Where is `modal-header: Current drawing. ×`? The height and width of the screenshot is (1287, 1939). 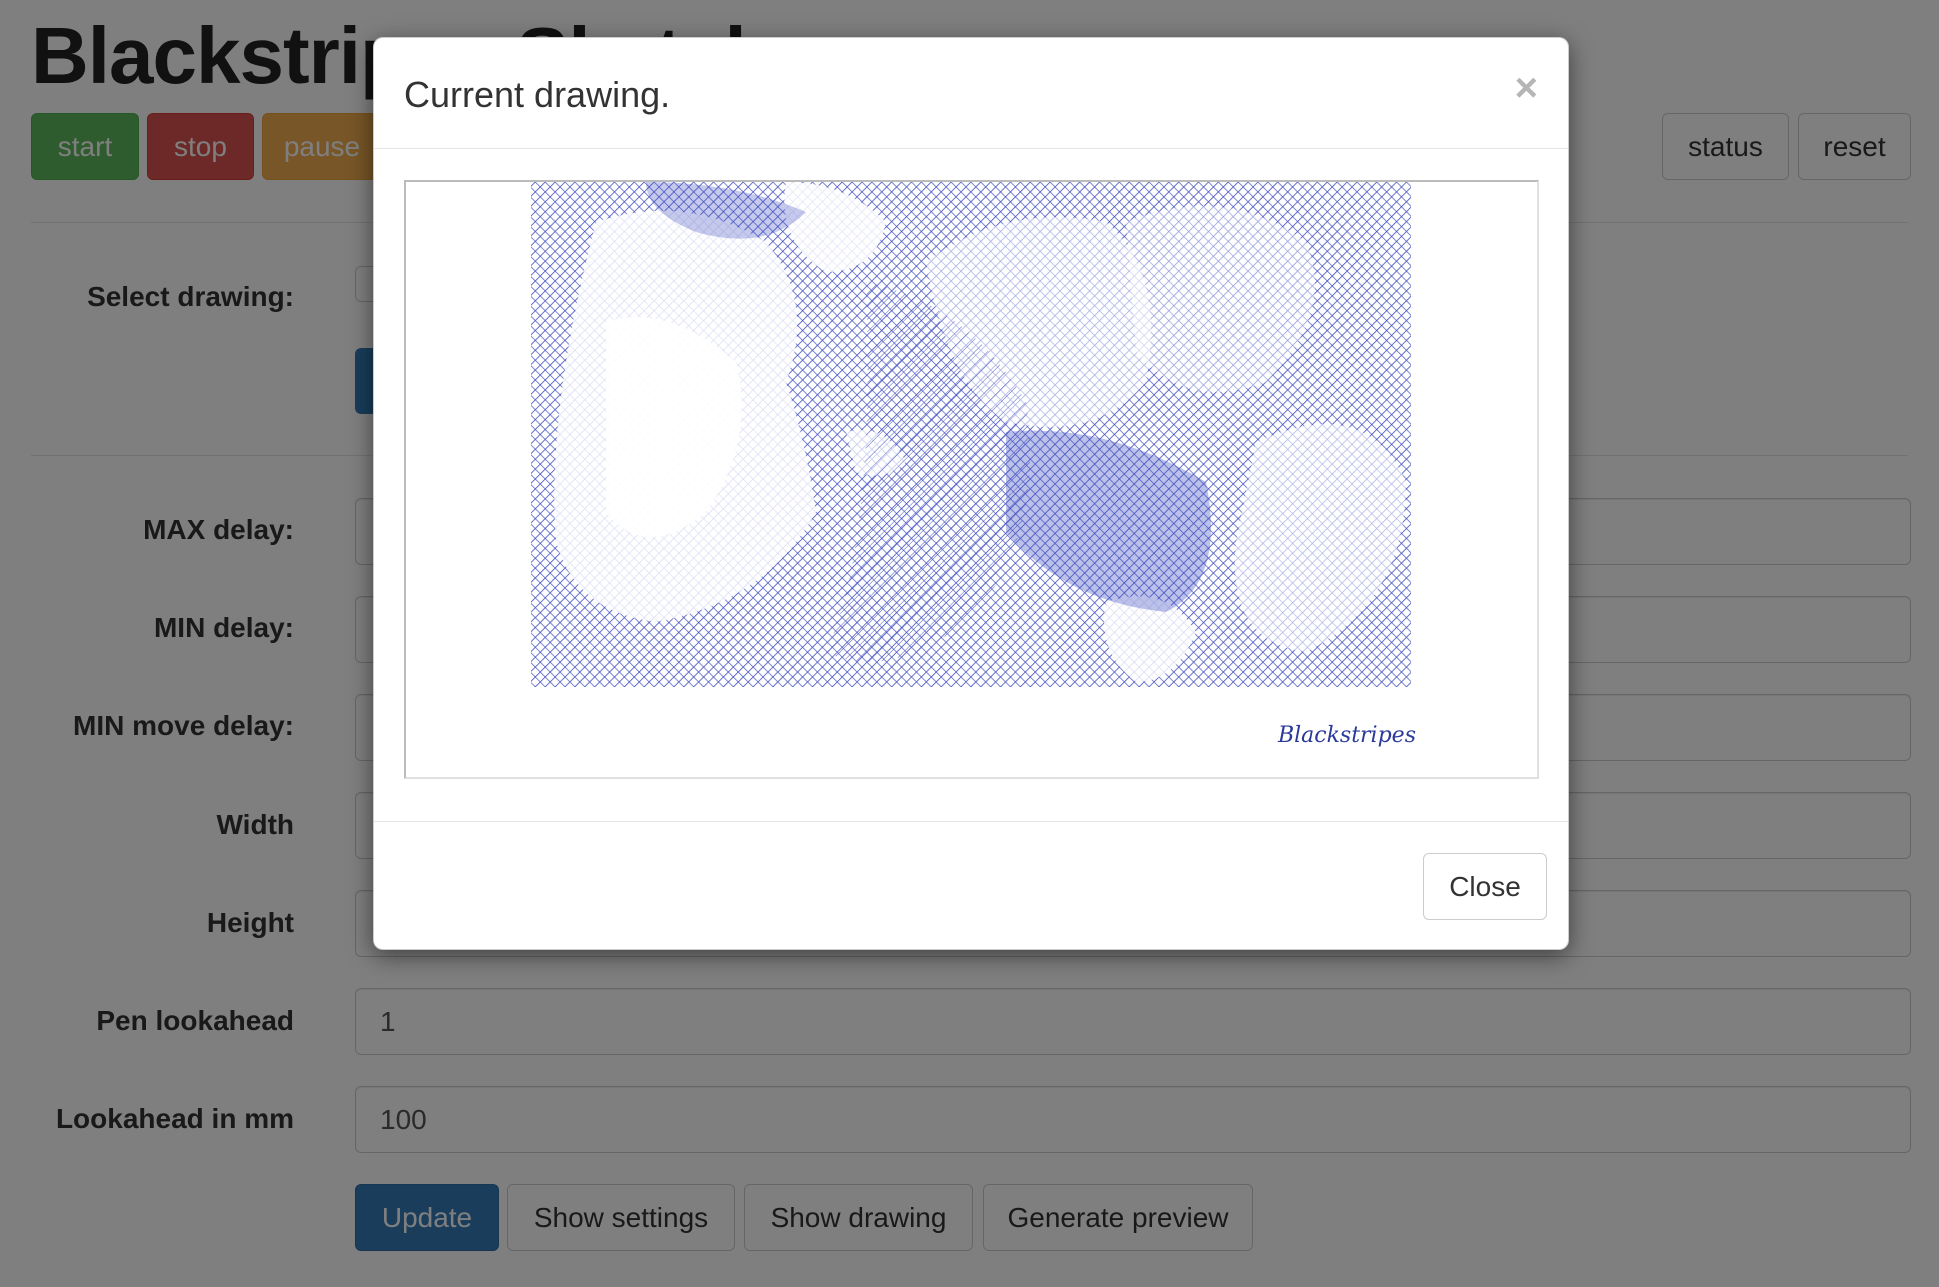
modal-header: Current drawing. × is located at coordinates (971, 93).